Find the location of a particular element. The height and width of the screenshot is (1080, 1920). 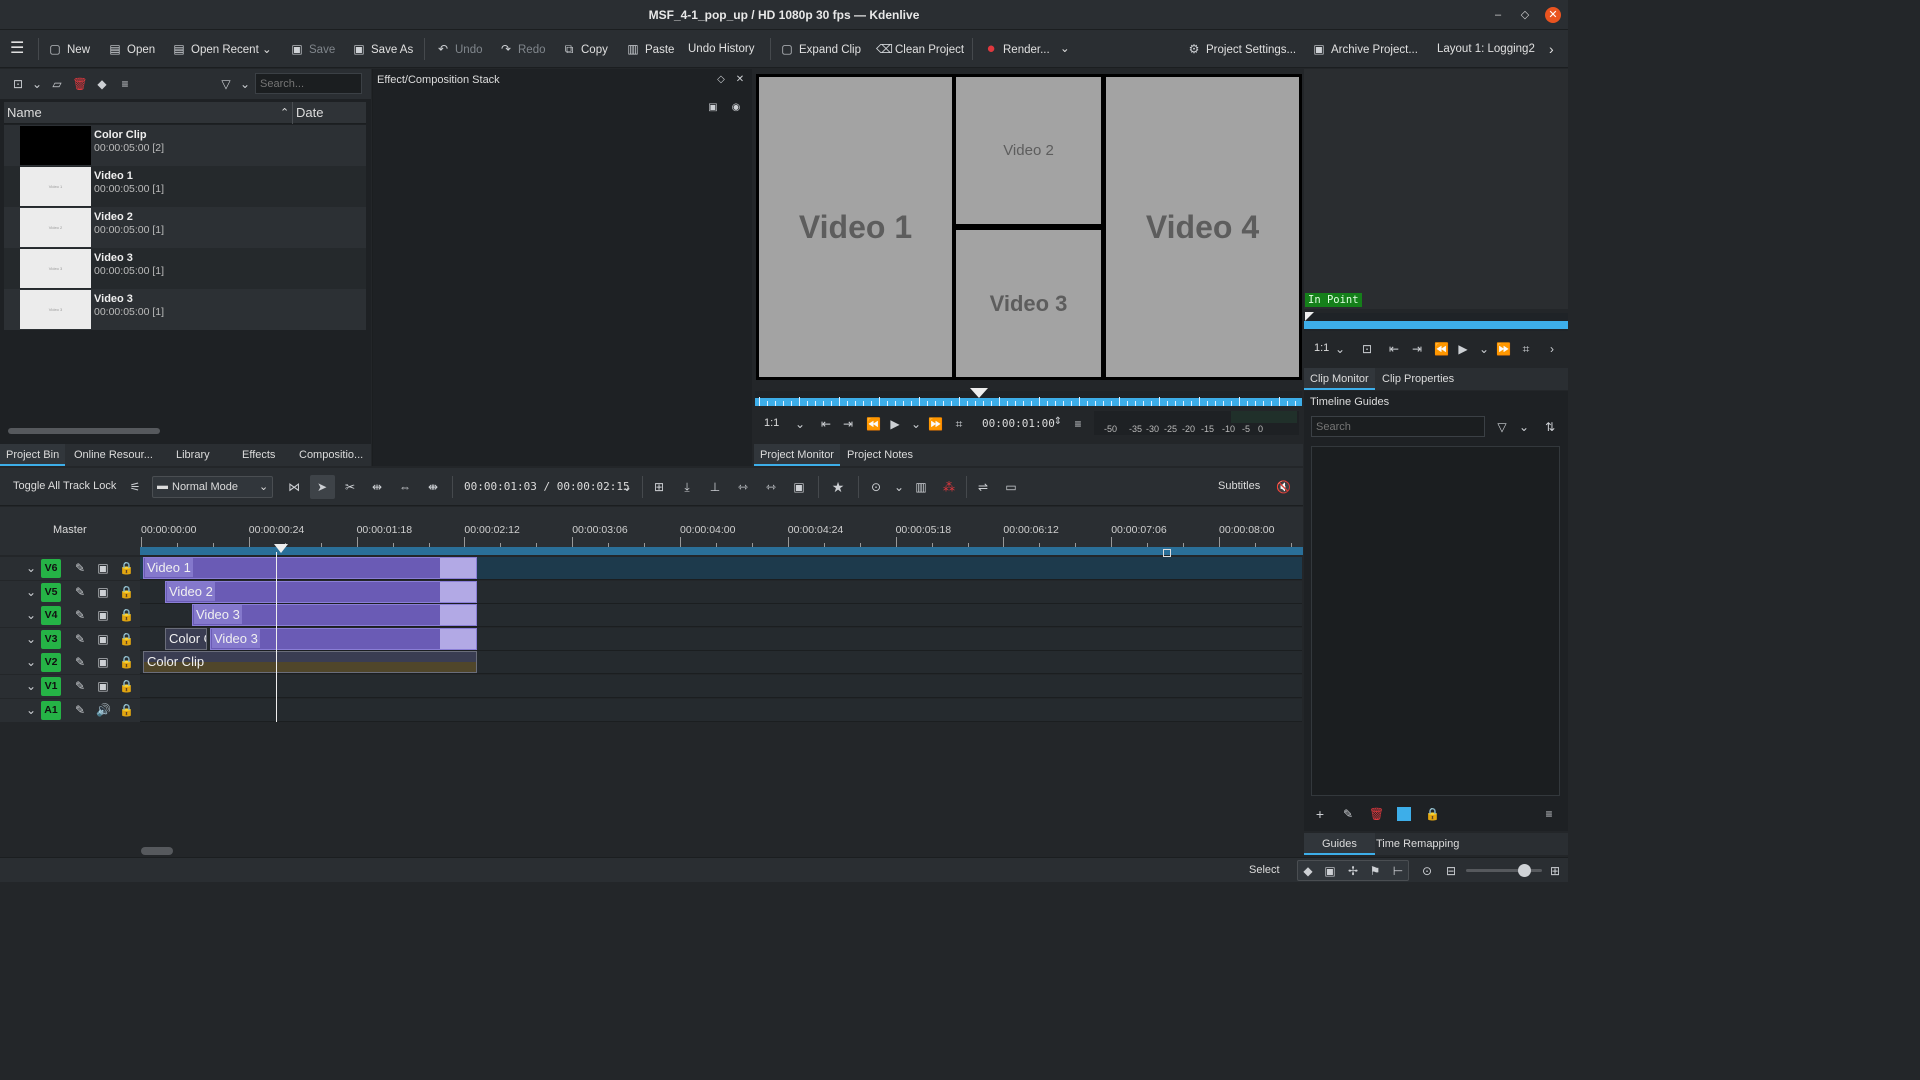

slip-tool-icon: ⇔ is located at coordinates (405, 487).